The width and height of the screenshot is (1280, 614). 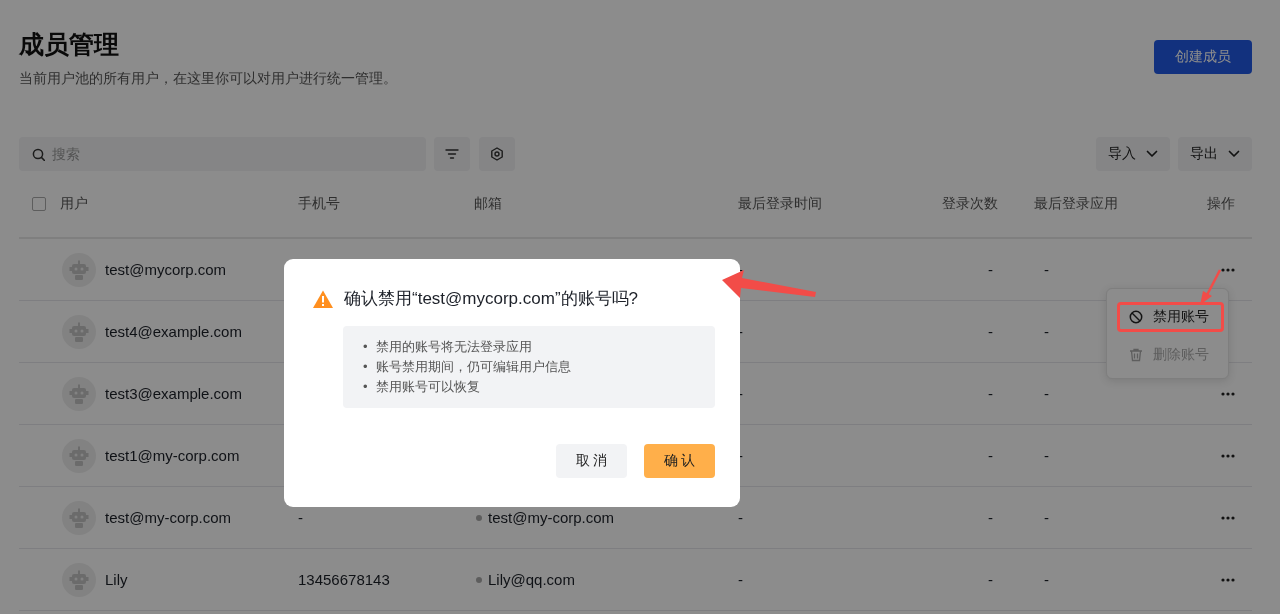 I want to click on column-header: 登录次数, so click(x=970, y=204).